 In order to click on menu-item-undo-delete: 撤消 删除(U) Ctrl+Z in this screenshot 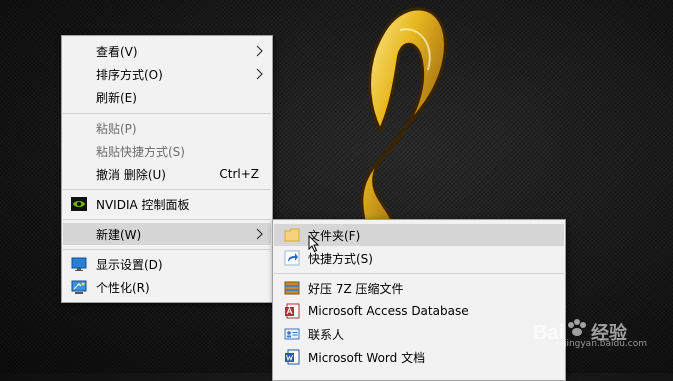, I will do `click(167, 174)`.